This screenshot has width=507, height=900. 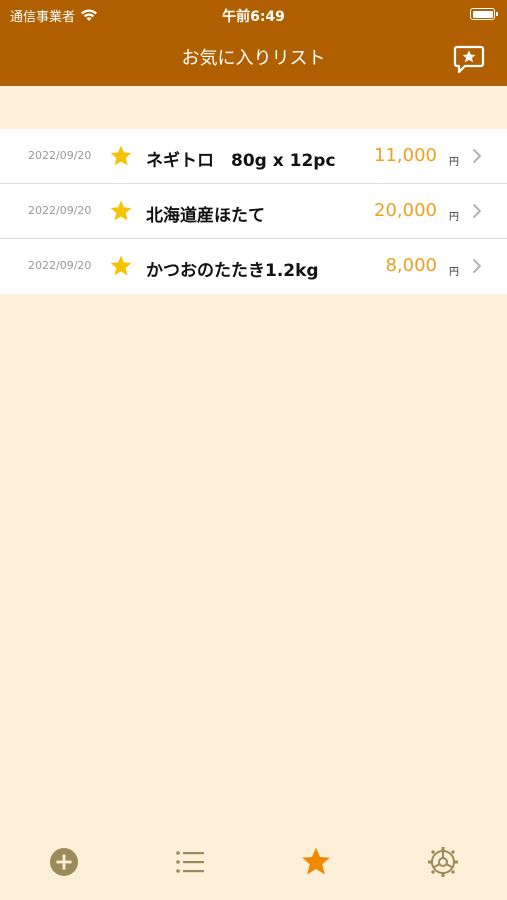 What do you see at coordinates (443, 862) in the screenshot?
I see `settings-gear-icon` at bounding box center [443, 862].